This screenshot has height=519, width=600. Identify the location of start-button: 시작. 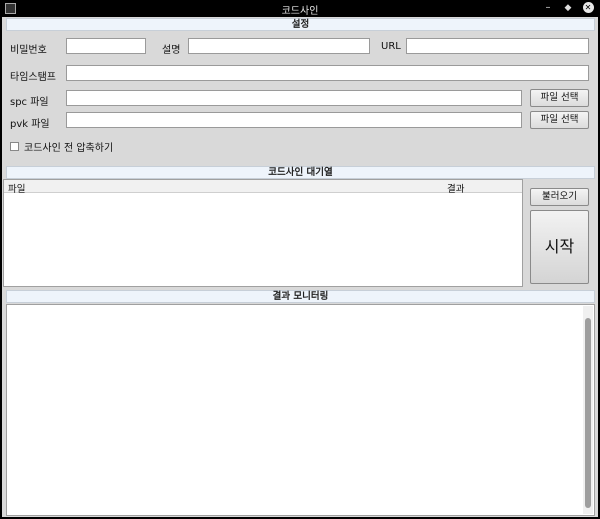
(559, 247).